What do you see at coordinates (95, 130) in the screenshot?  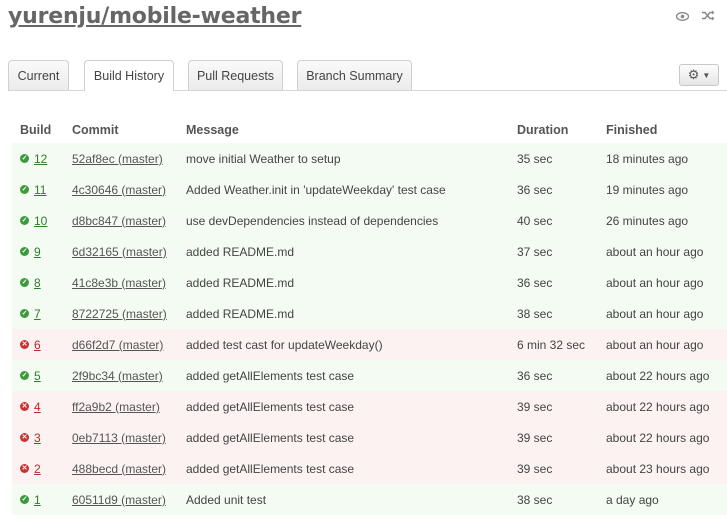 I see `header-commit: Commit` at bounding box center [95, 130].